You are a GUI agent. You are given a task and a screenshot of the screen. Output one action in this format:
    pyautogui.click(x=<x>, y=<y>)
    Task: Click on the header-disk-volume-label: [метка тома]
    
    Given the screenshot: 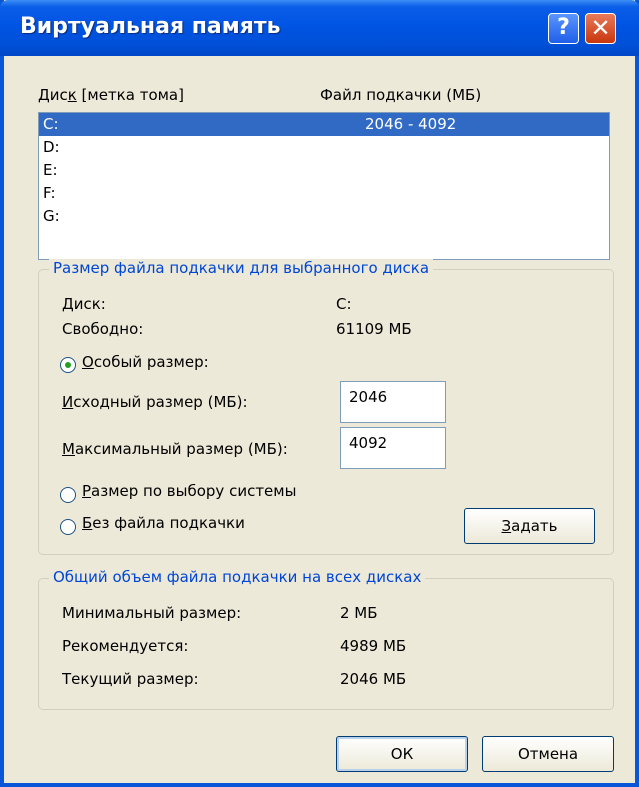 What is the action you would take?
    pyautogui.click(x=130, y=95)
    